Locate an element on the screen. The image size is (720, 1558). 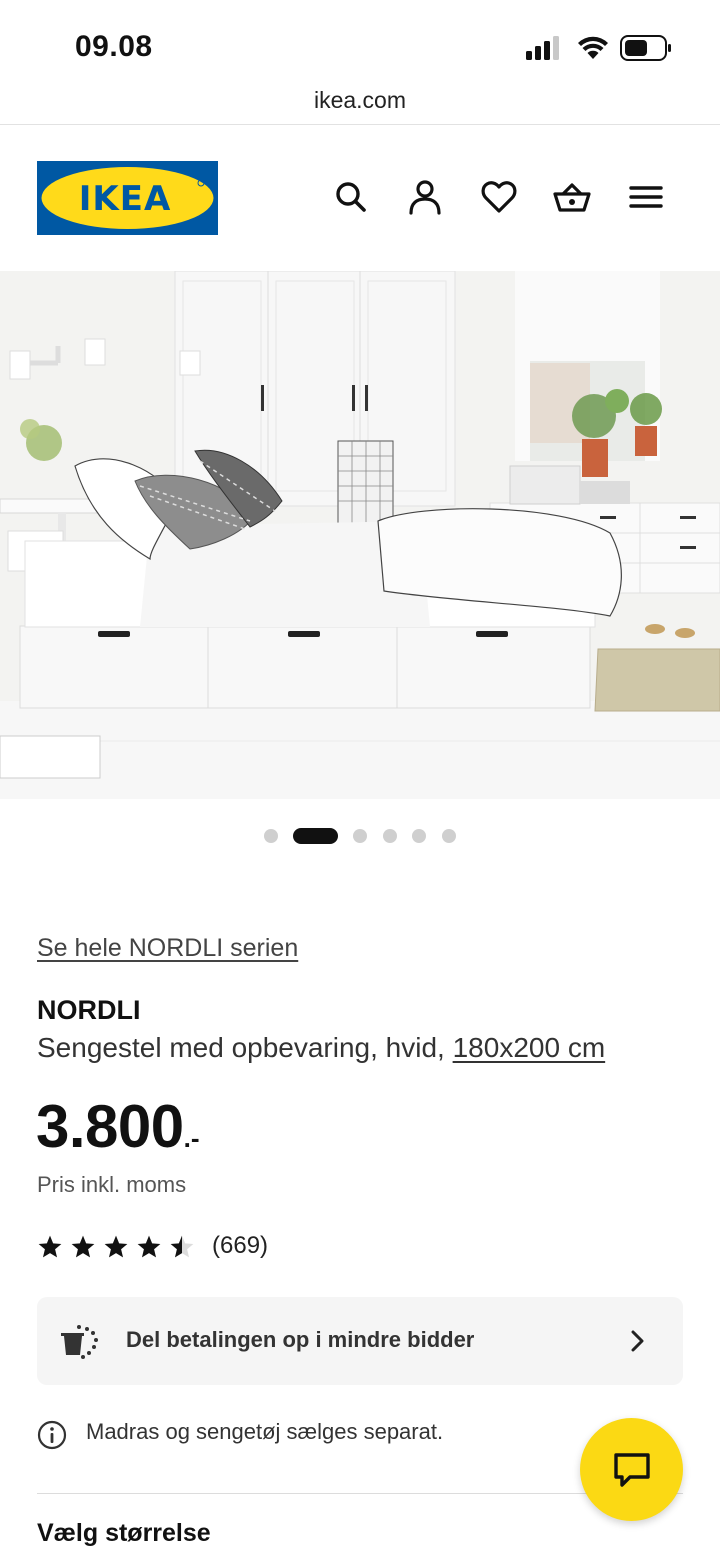
menu-icon is located at coordinates (646, 197).